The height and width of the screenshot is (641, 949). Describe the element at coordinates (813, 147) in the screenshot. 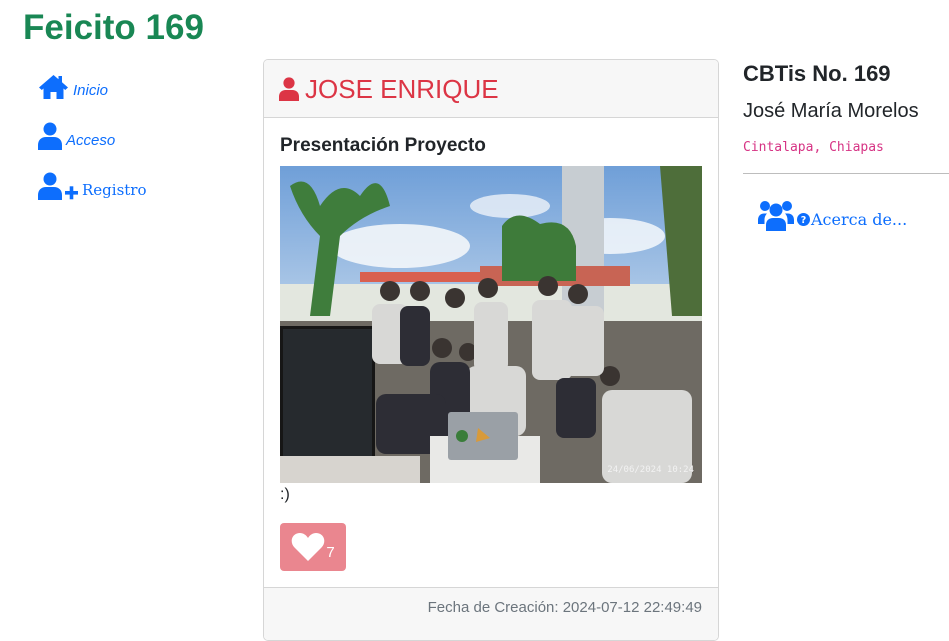

I see `school-city: Cintalapa, Chiapas` at that location.